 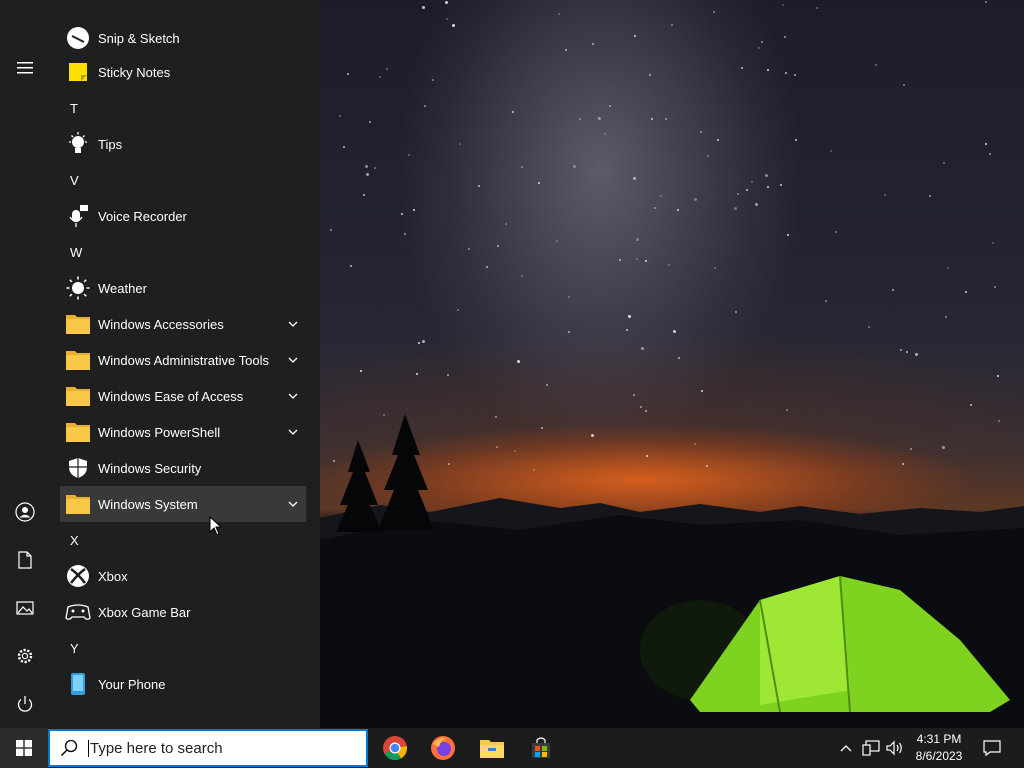 I want to click on list-item-label: Windows Ease of Access, so click(x=171, y=396).